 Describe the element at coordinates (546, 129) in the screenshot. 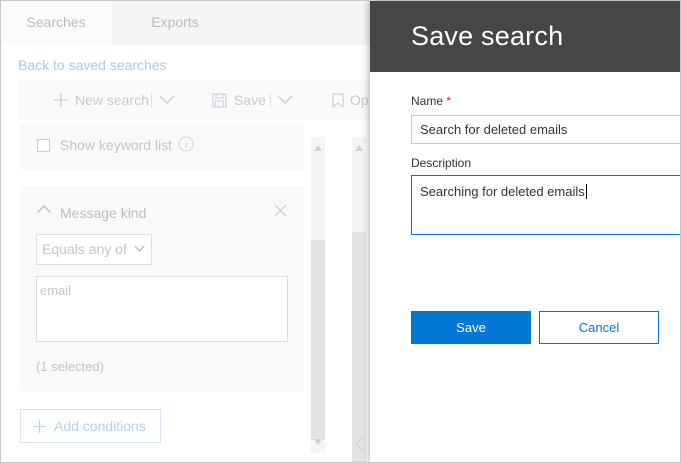

I see `name-field` at that location.